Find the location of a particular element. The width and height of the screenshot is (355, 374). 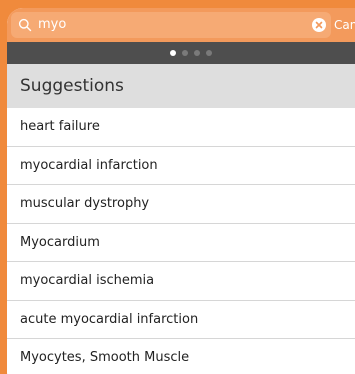

list-item: Myocytes, Smooth Muscle is located at coordinates (181, 356).